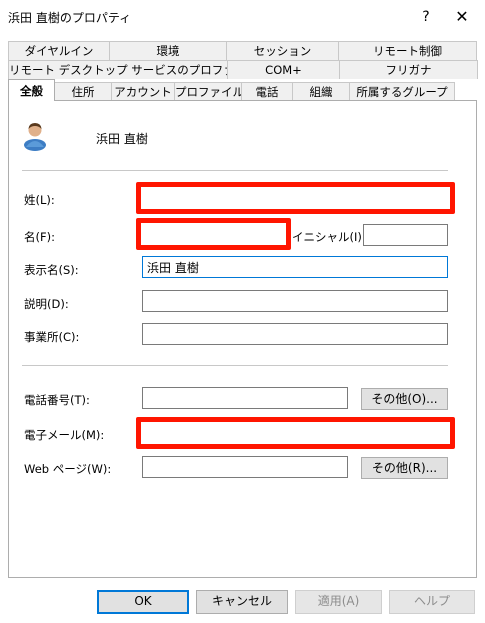 This screenshot has height=623, width=485. What do you see at coordinates (122, 139) in the screenshot?
I see `user-display-name: 浜田 直樹` at bounding box center [122, 139].